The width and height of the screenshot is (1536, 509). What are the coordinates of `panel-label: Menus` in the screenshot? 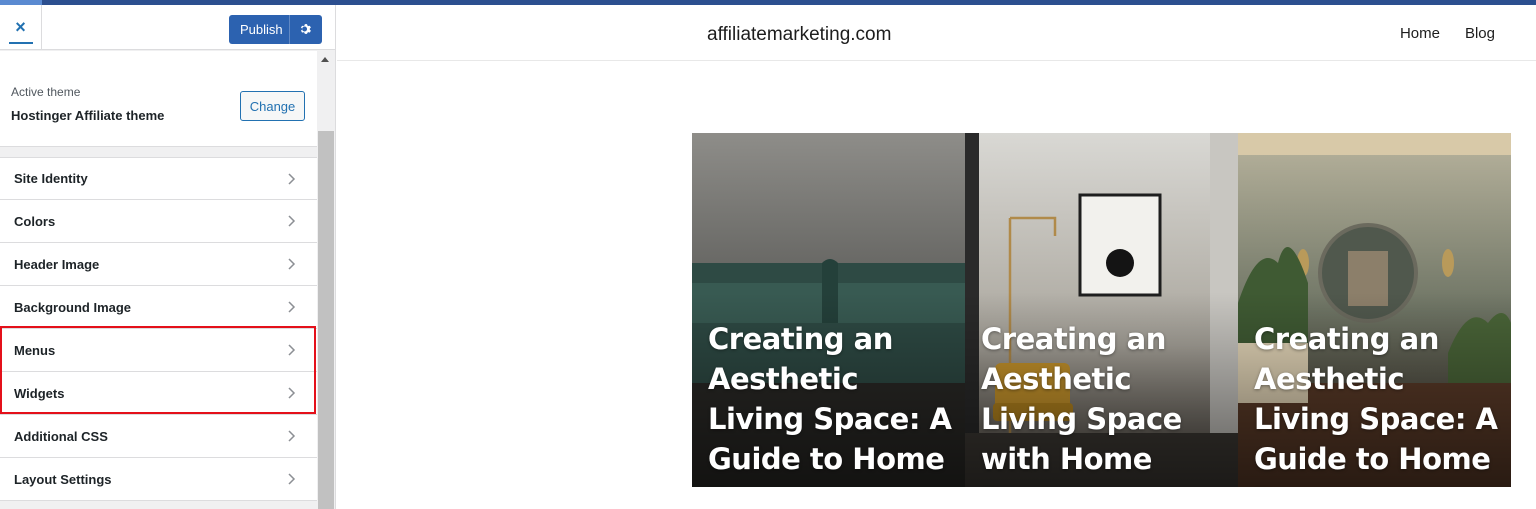 It's located at (35, 350).